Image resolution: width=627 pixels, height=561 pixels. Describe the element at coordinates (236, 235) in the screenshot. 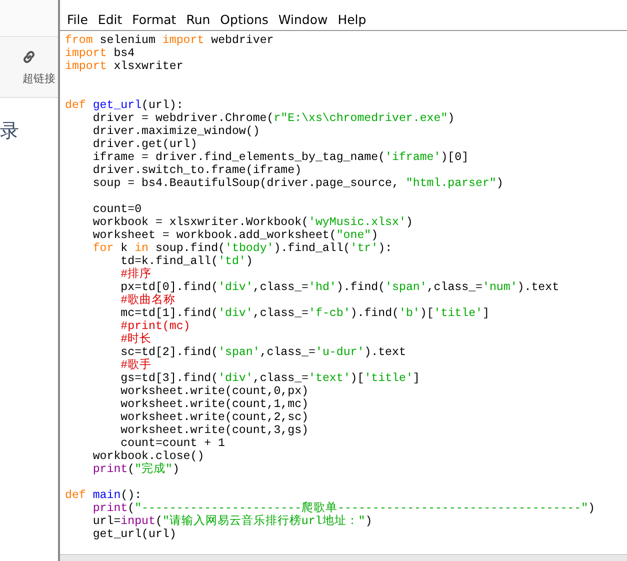

I see `code-line: worksheet = workbook.add_worksheet("one")` at that location.